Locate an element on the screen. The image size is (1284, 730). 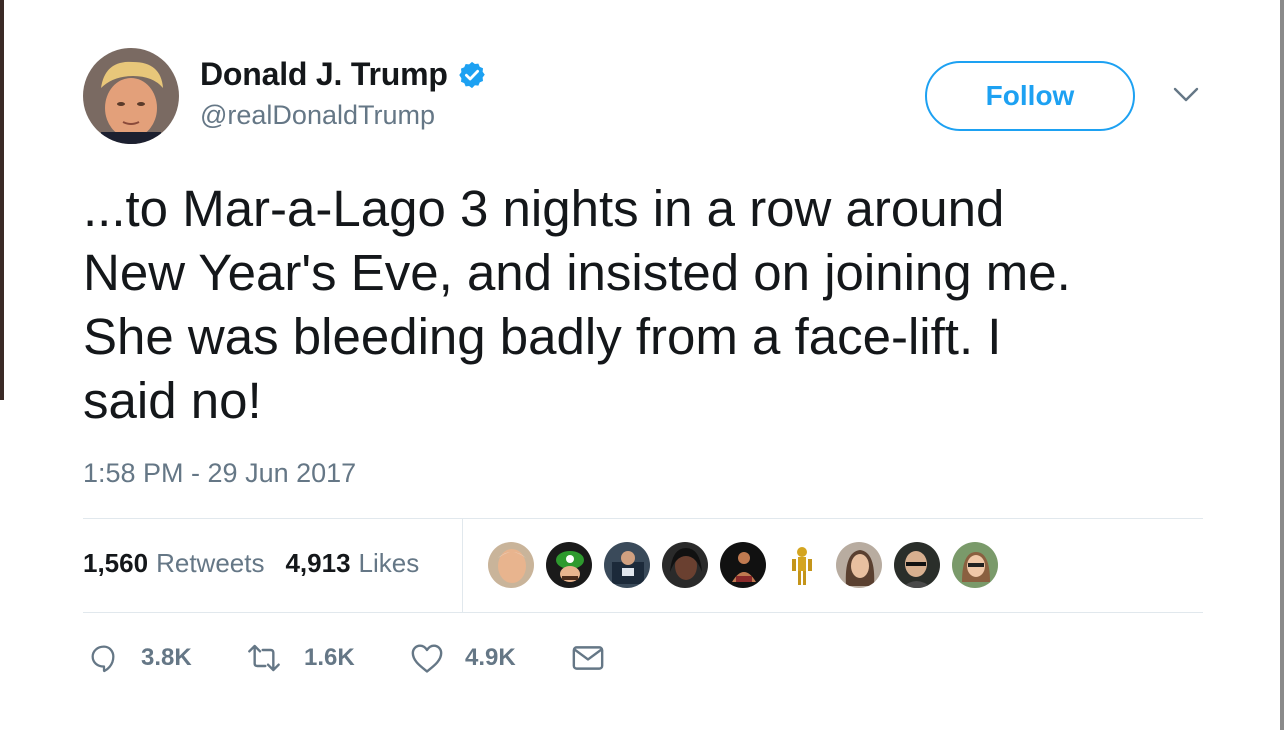
retweet-button: 1.6K is located at coordinates (300, 658).